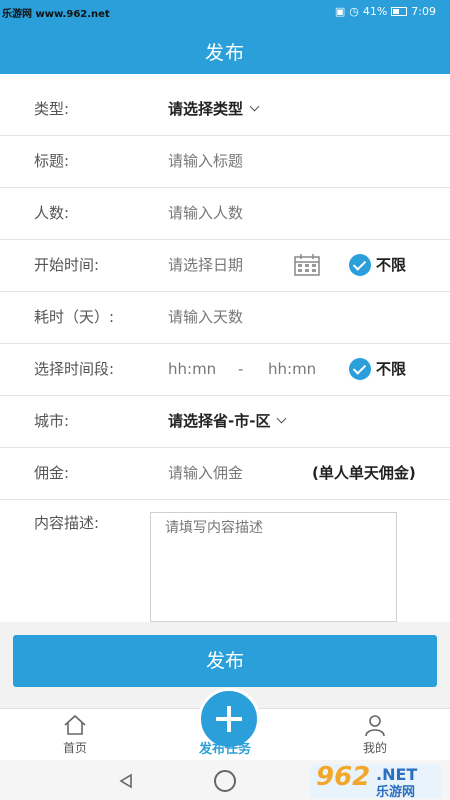  I want to click on system-nav-bar: 962 .NET 乐游网, so click(225, 780).